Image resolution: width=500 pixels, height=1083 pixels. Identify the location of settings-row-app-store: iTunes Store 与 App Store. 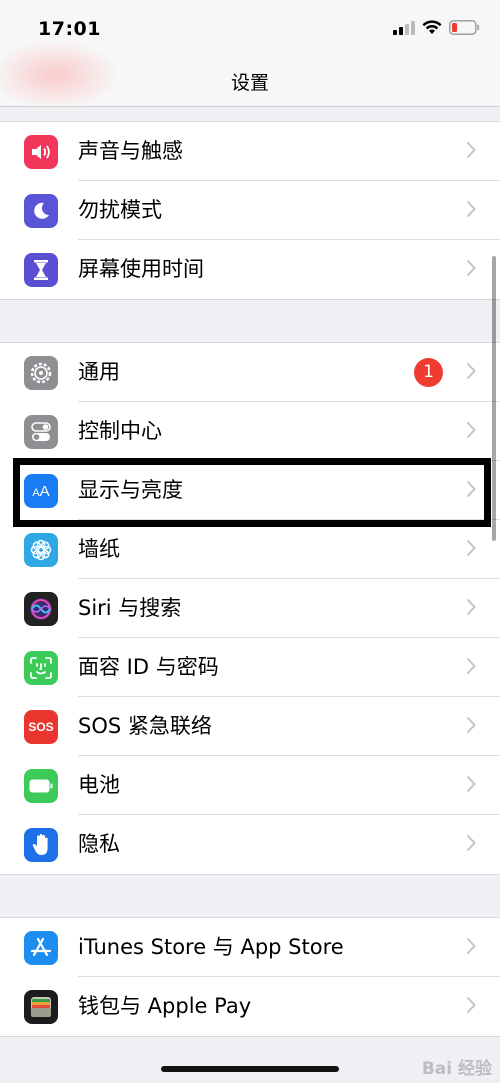
(250, 947).